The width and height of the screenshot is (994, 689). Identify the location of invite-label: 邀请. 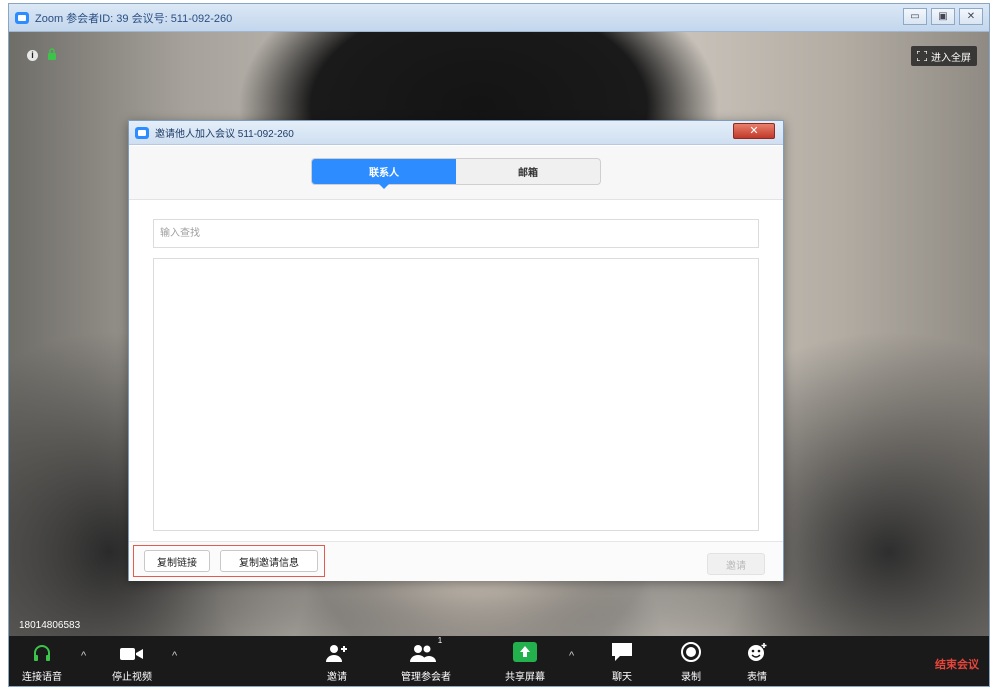
(337, 677).